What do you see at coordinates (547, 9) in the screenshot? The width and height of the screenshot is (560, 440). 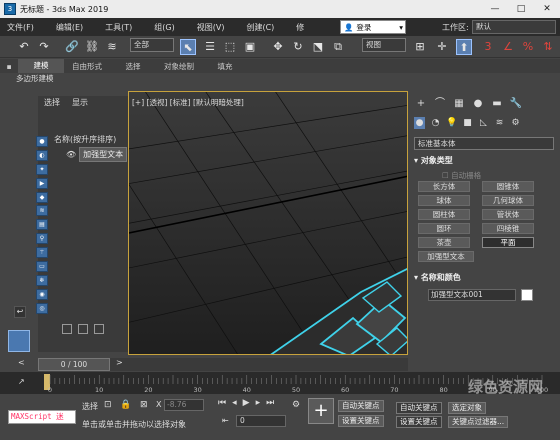 I see `close-button: ✕` at bounding box center [547, 9].